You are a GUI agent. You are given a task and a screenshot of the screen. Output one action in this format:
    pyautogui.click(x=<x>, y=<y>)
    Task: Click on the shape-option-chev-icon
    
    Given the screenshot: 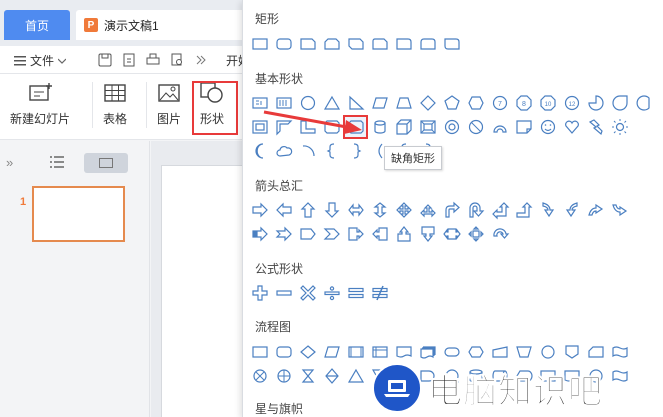 What is the action you would take?
    pyautogui.click(x=331, y=234)
    